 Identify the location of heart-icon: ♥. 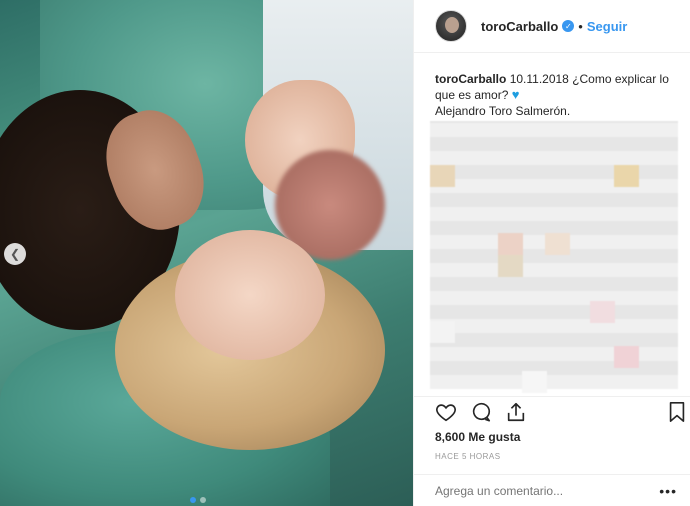
(515, 94).